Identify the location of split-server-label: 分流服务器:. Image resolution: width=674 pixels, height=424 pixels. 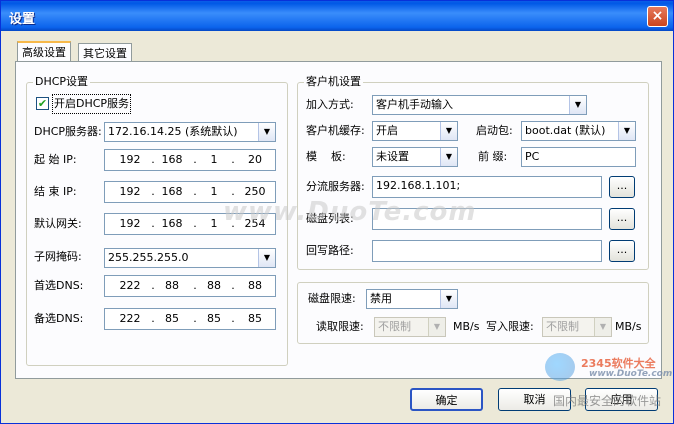
(335, 186).